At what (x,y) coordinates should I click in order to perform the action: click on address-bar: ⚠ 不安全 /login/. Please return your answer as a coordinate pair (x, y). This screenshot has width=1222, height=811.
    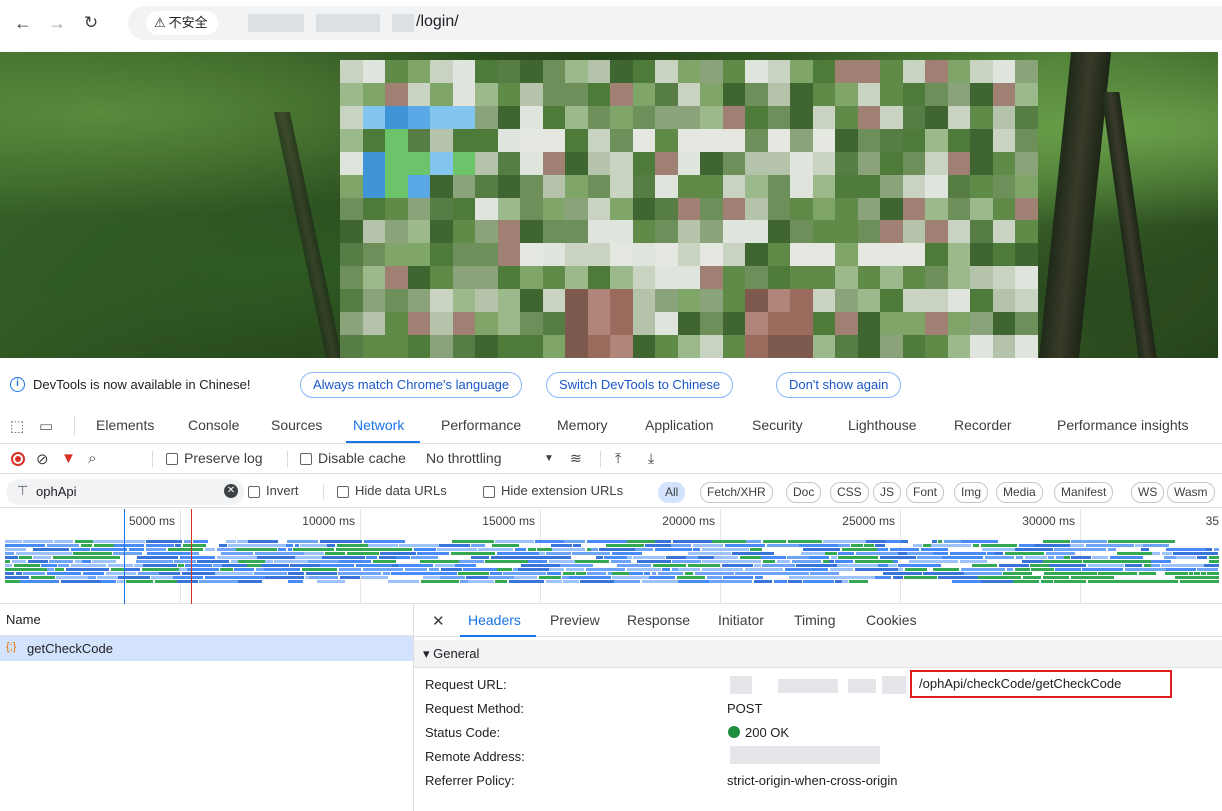
    Looking at the image, I should click on (675, 23).